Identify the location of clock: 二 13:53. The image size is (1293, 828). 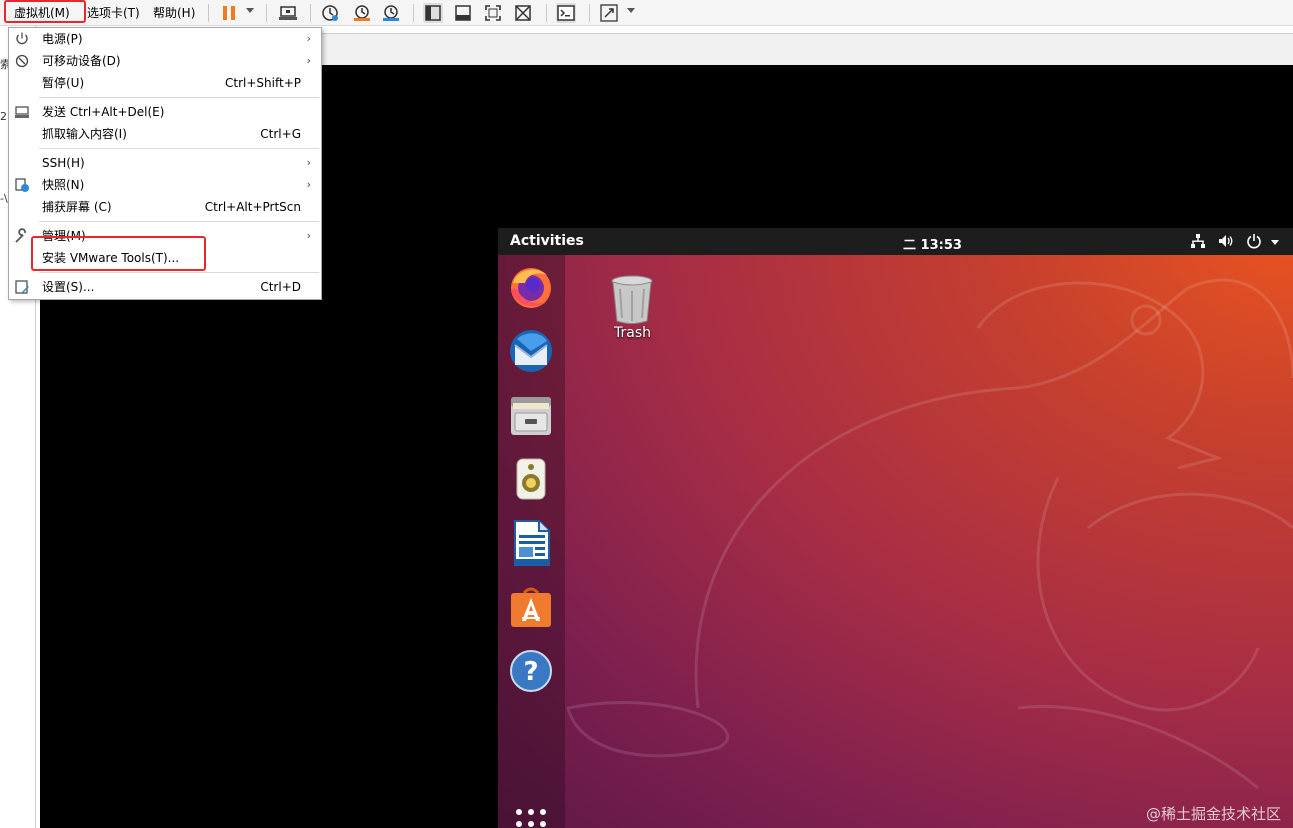
(932, 243).